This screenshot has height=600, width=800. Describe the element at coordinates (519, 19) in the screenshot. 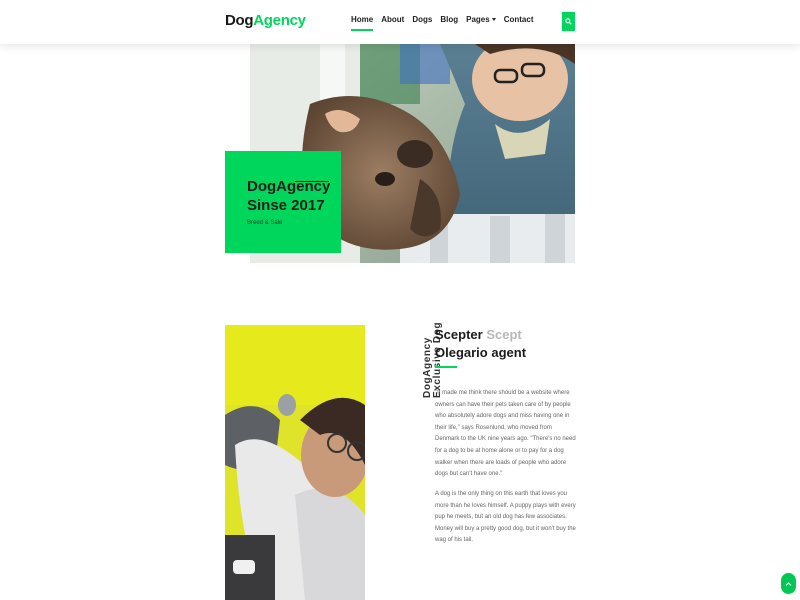

I see `nav-contact: Contact` at that location.